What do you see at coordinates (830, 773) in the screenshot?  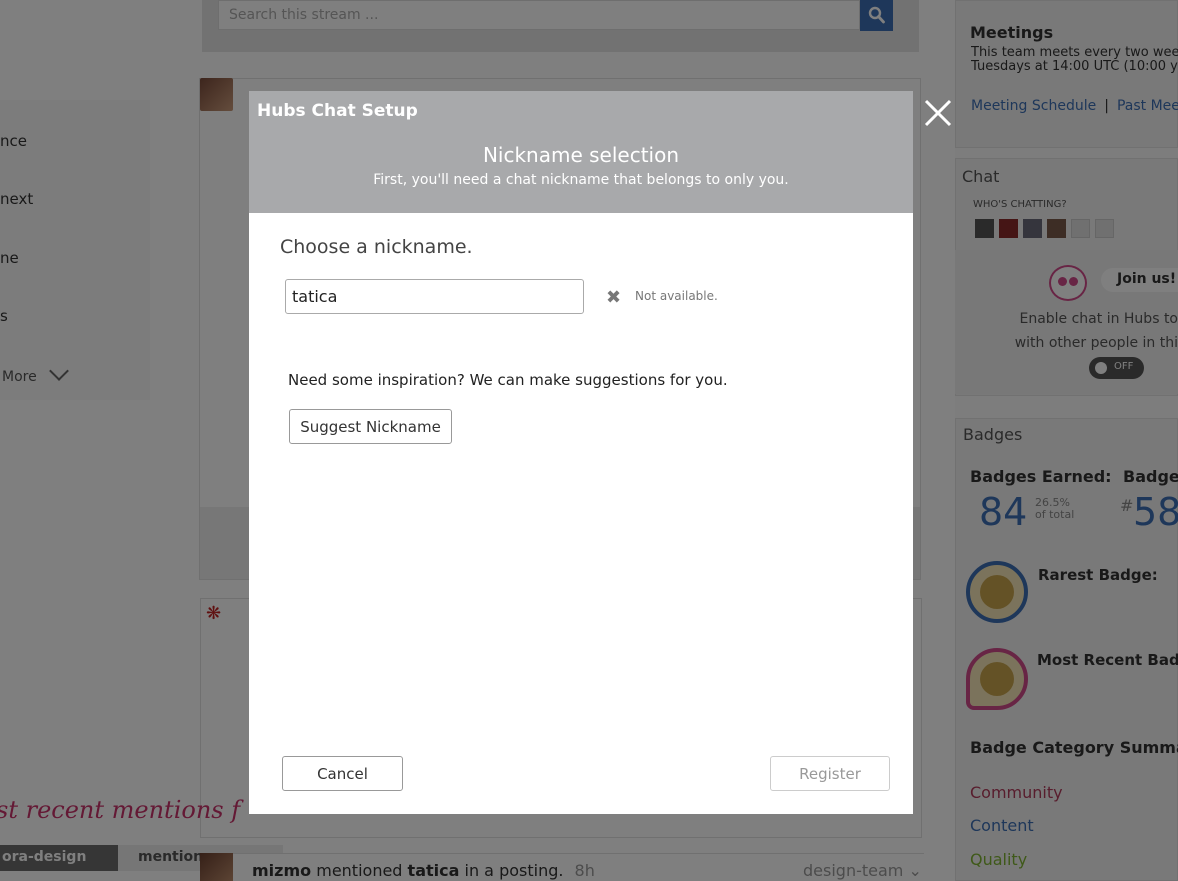 I see `register-button: Register` at bounding box center [830, 773].